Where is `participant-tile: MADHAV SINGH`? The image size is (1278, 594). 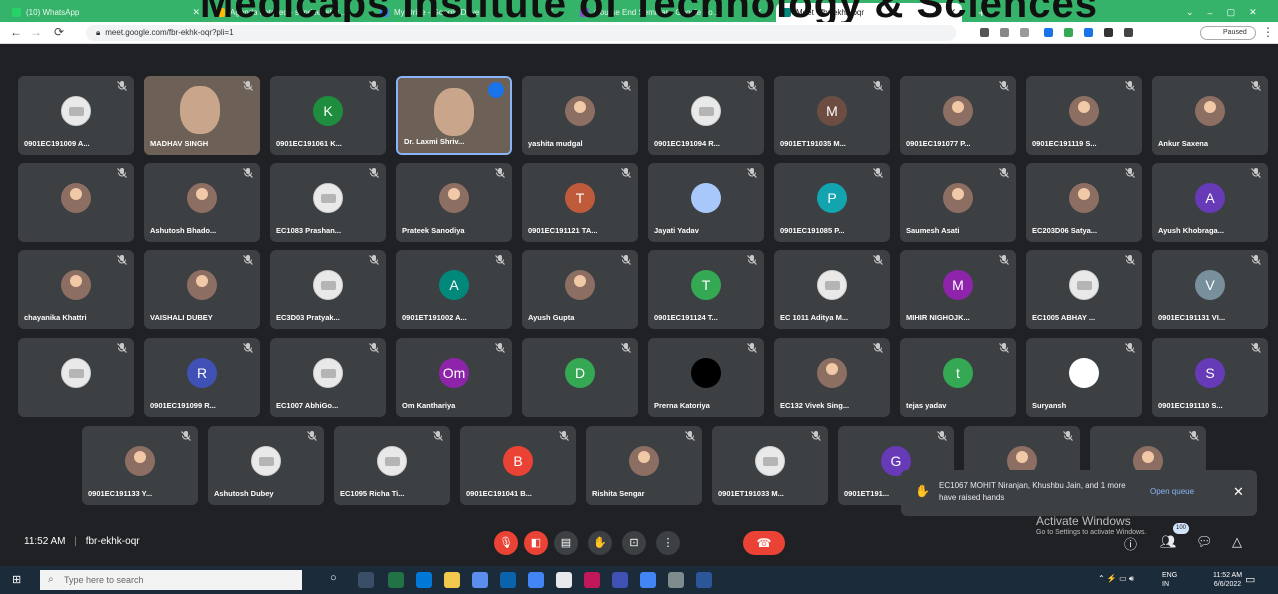
participant-tile: MADHAV SINGH is located at coordinates (202, 115).